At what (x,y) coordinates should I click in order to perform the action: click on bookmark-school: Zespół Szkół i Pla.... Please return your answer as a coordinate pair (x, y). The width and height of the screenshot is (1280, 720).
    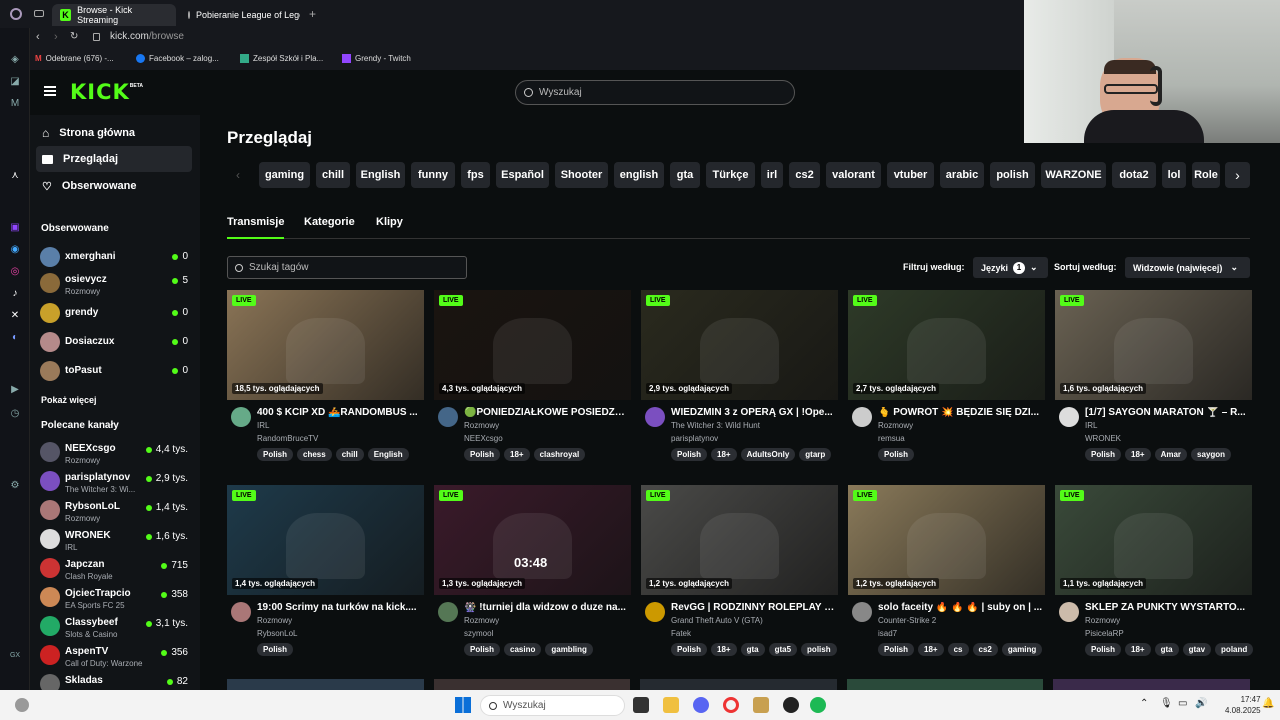
    Looking at the image, I should click on (281, 58).